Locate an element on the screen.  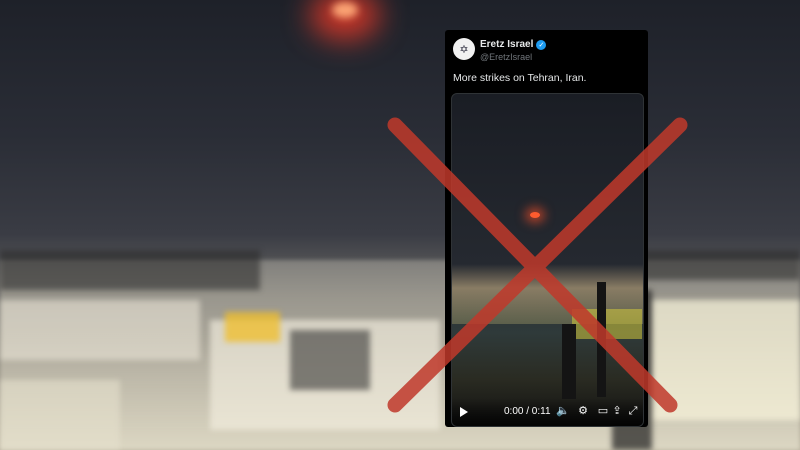
pip-icon: ▭ is located at coordinates (603, 410).